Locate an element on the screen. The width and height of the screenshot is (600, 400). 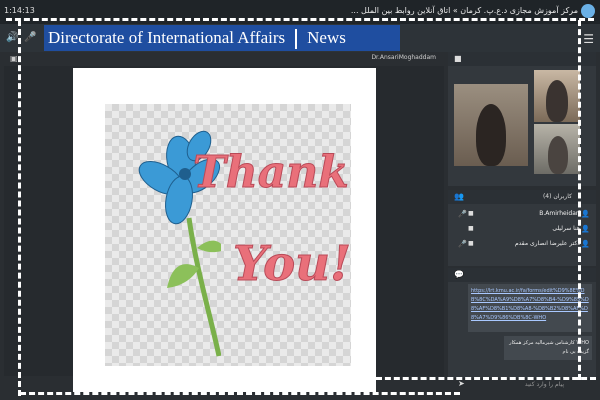
app-logo is located at coordinates (588, 11).